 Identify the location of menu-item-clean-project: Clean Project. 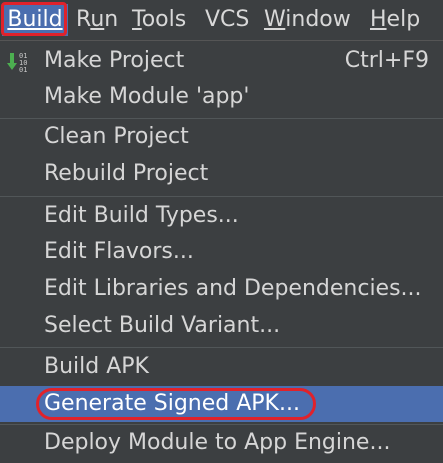
(221, 137).